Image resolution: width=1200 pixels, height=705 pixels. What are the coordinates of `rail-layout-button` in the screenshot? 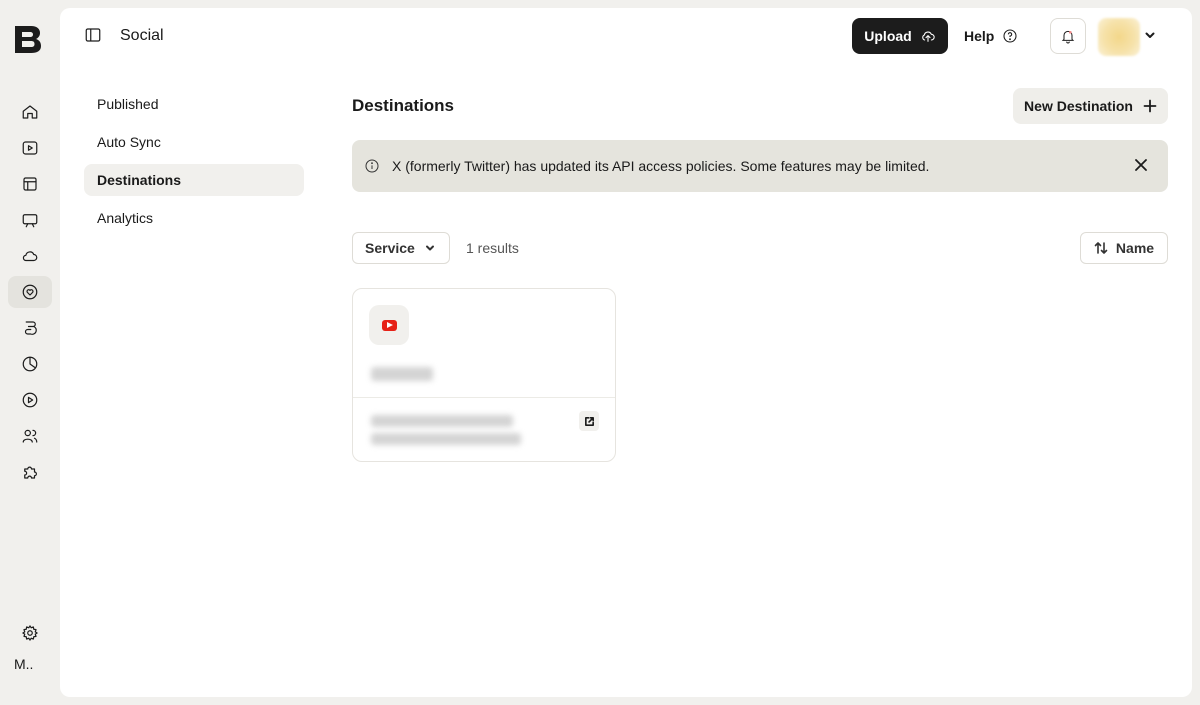 It's located at (30, 184).